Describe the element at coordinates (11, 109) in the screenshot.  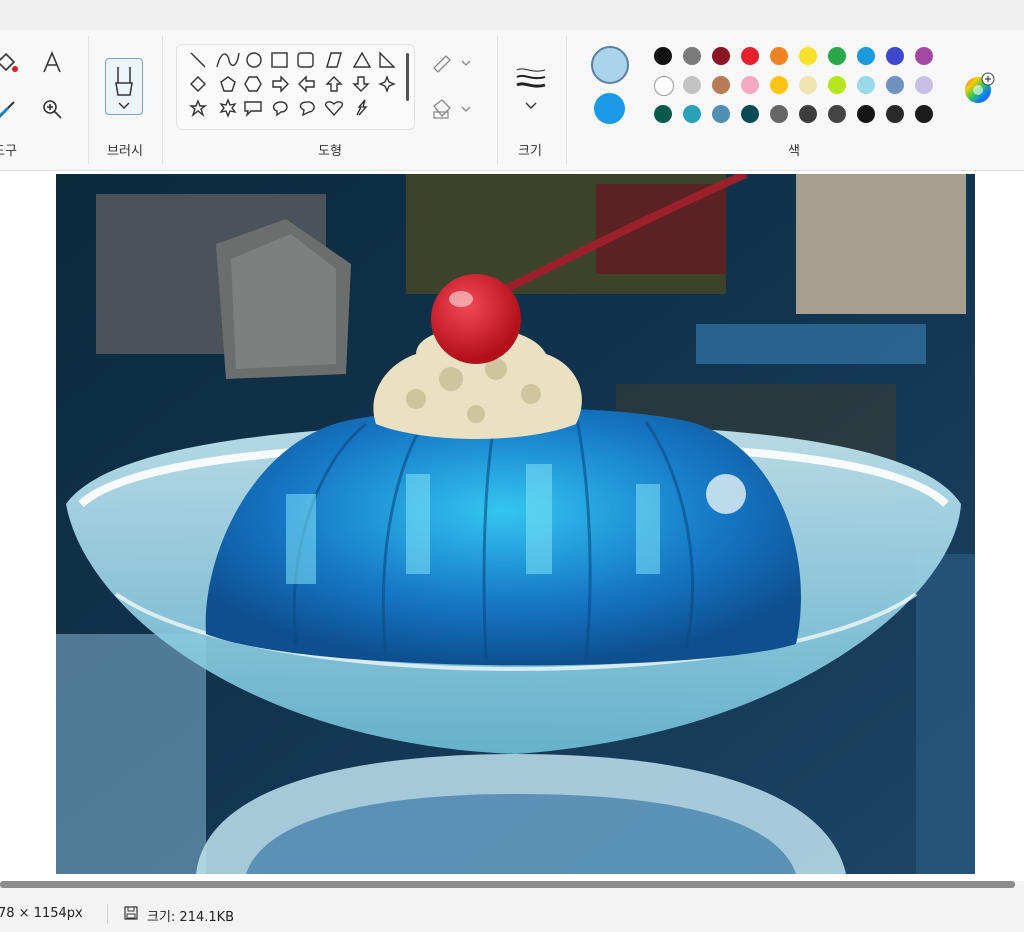
I see `color-picker-icon` at that location.